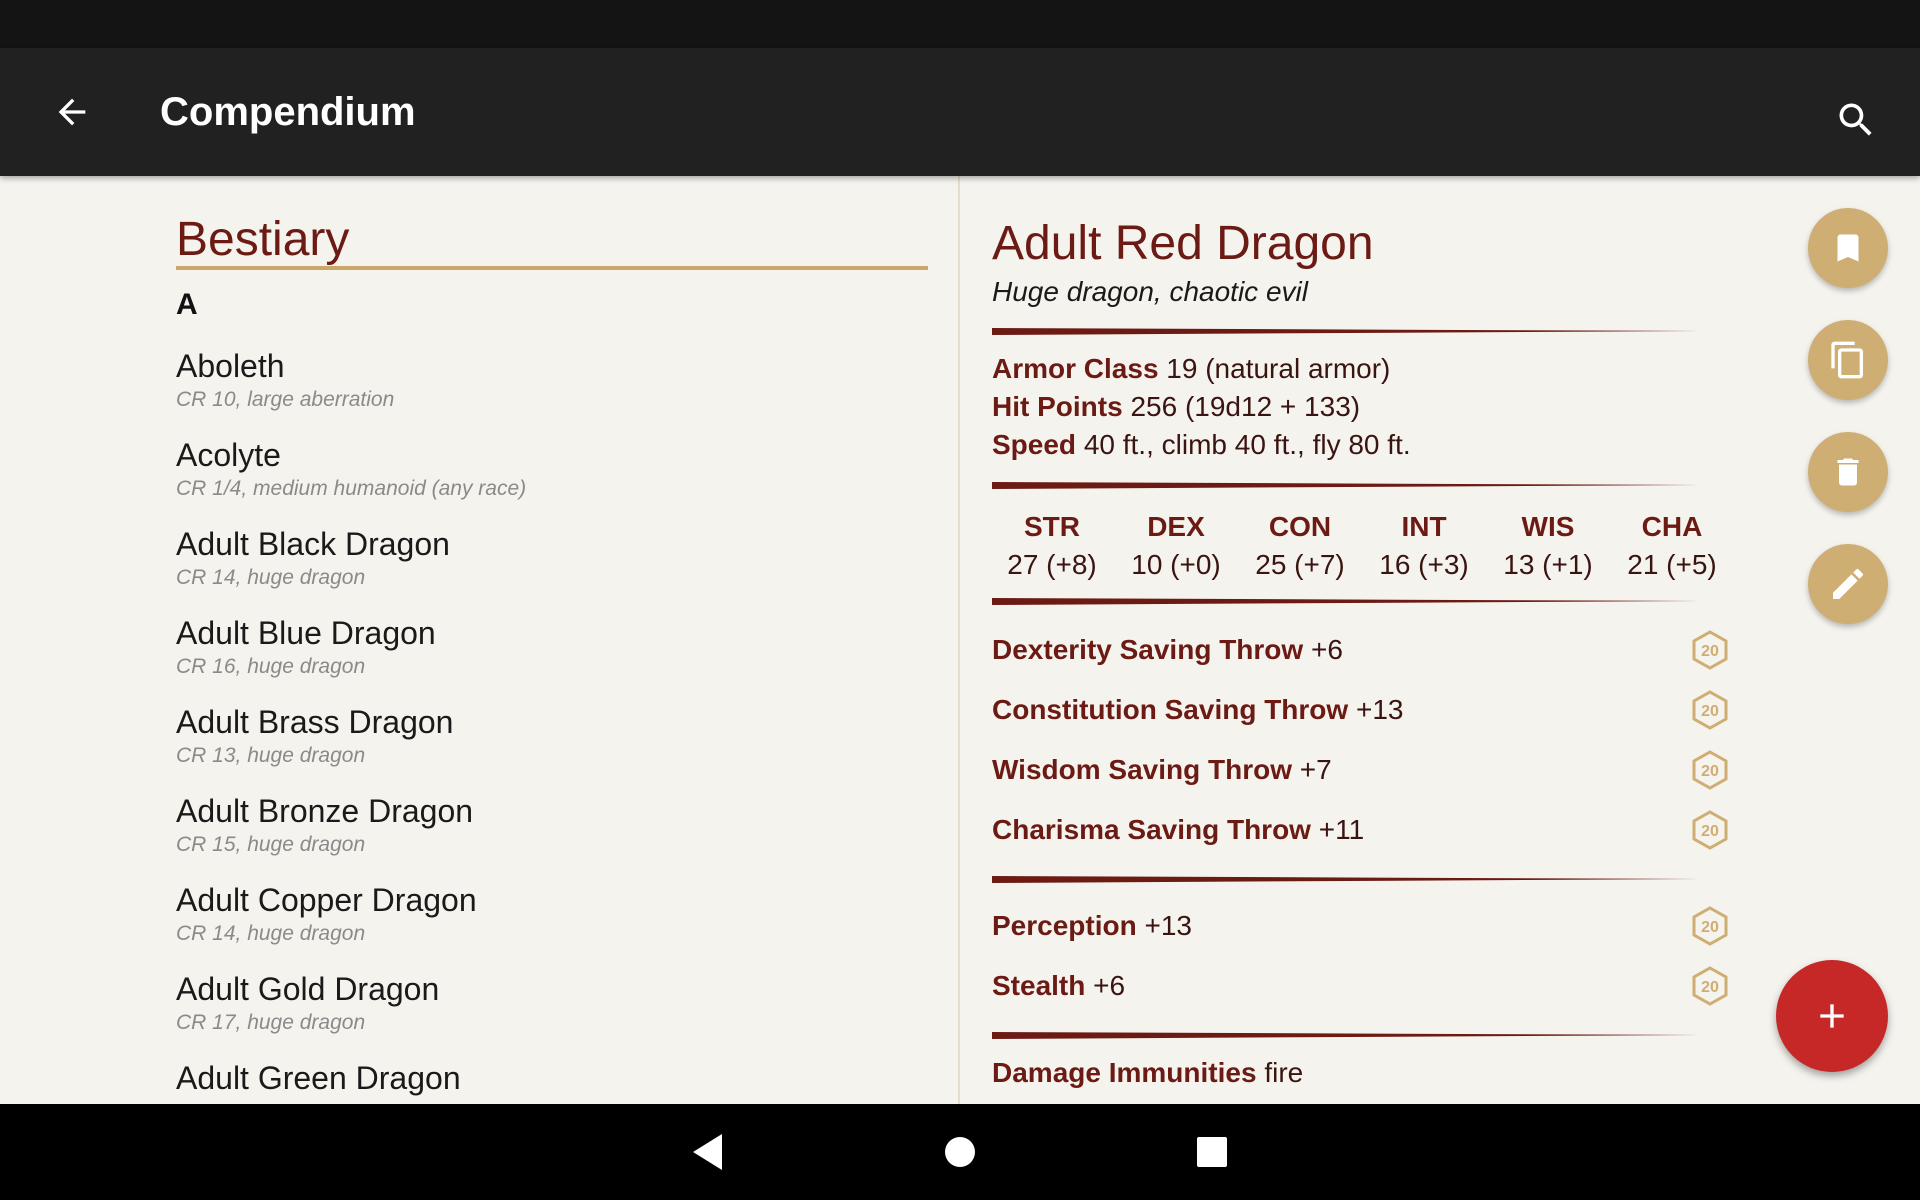 This screenshot has height=1200, width=1920. What do you see at coordinates (1362, 926) in the screenshot?
I see `skill-row: Perception +13 20` at bounding box center [1362, 926].